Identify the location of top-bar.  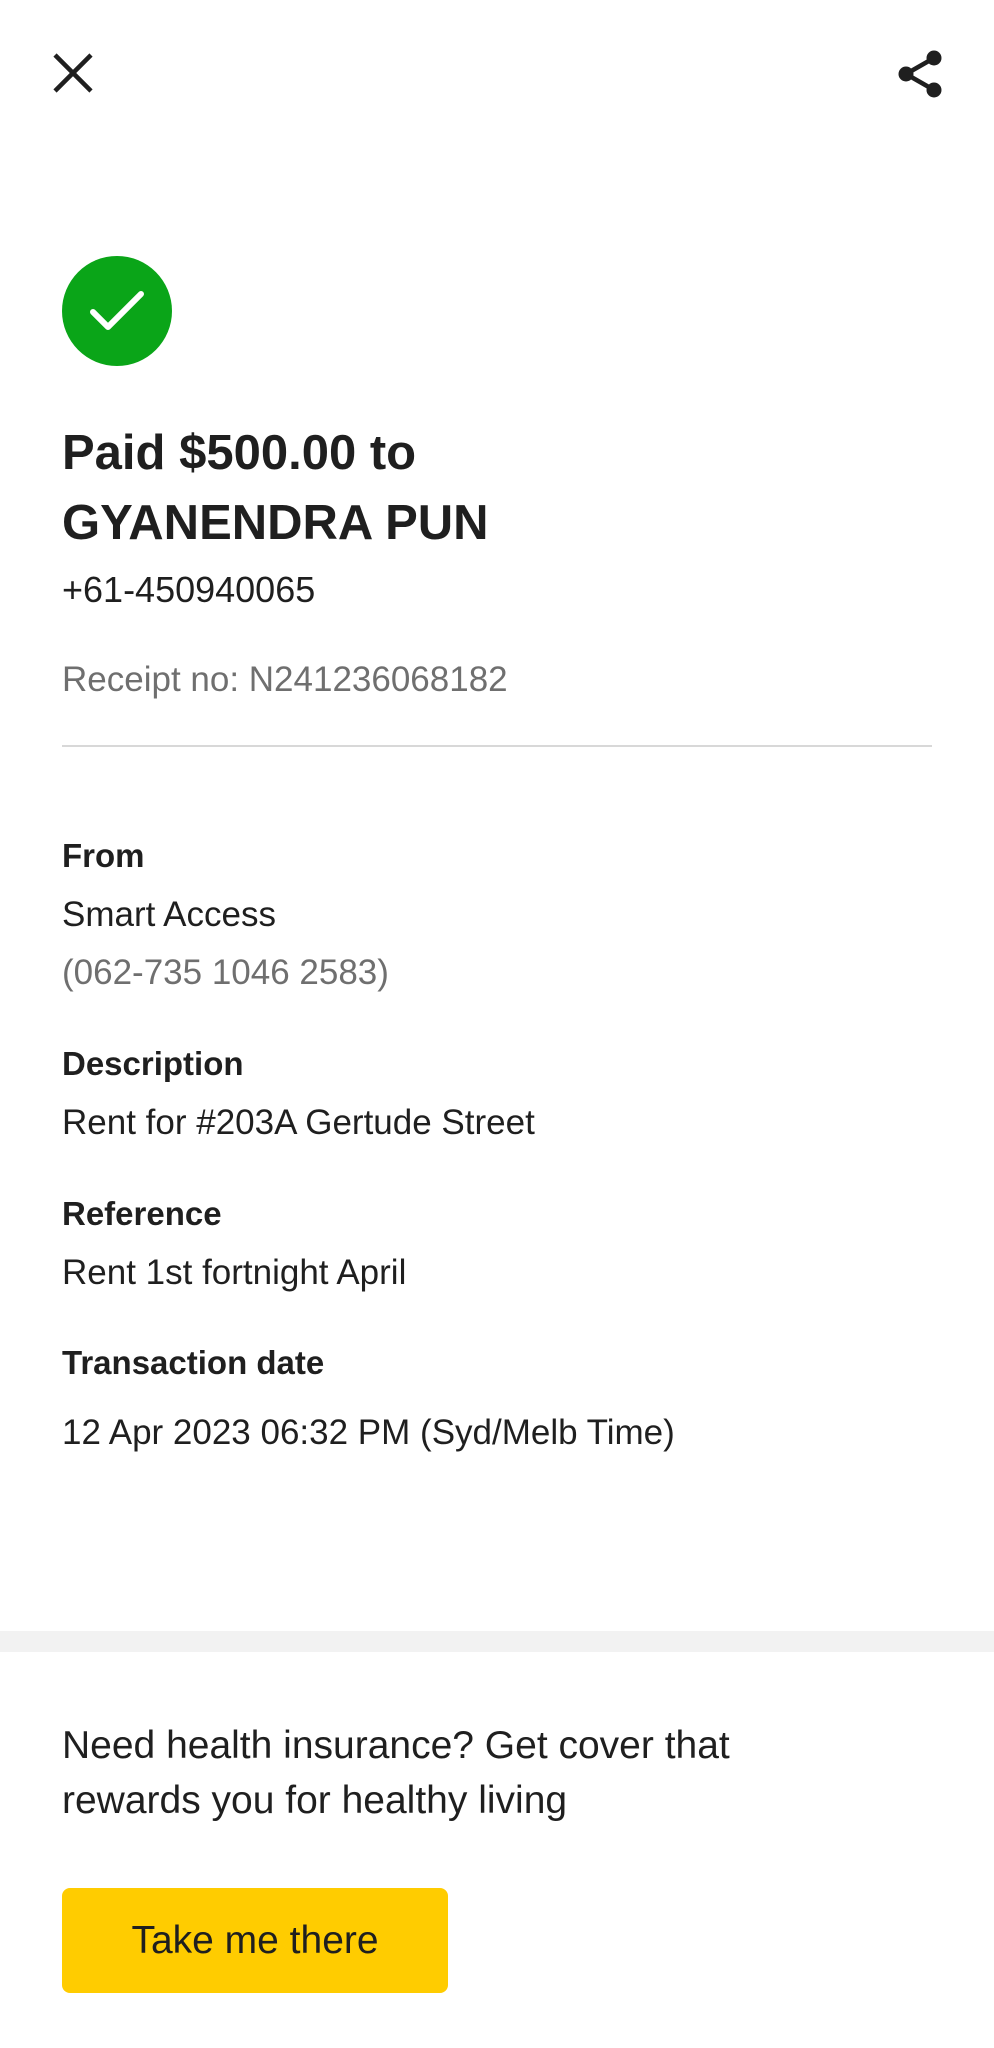
(497, 75).